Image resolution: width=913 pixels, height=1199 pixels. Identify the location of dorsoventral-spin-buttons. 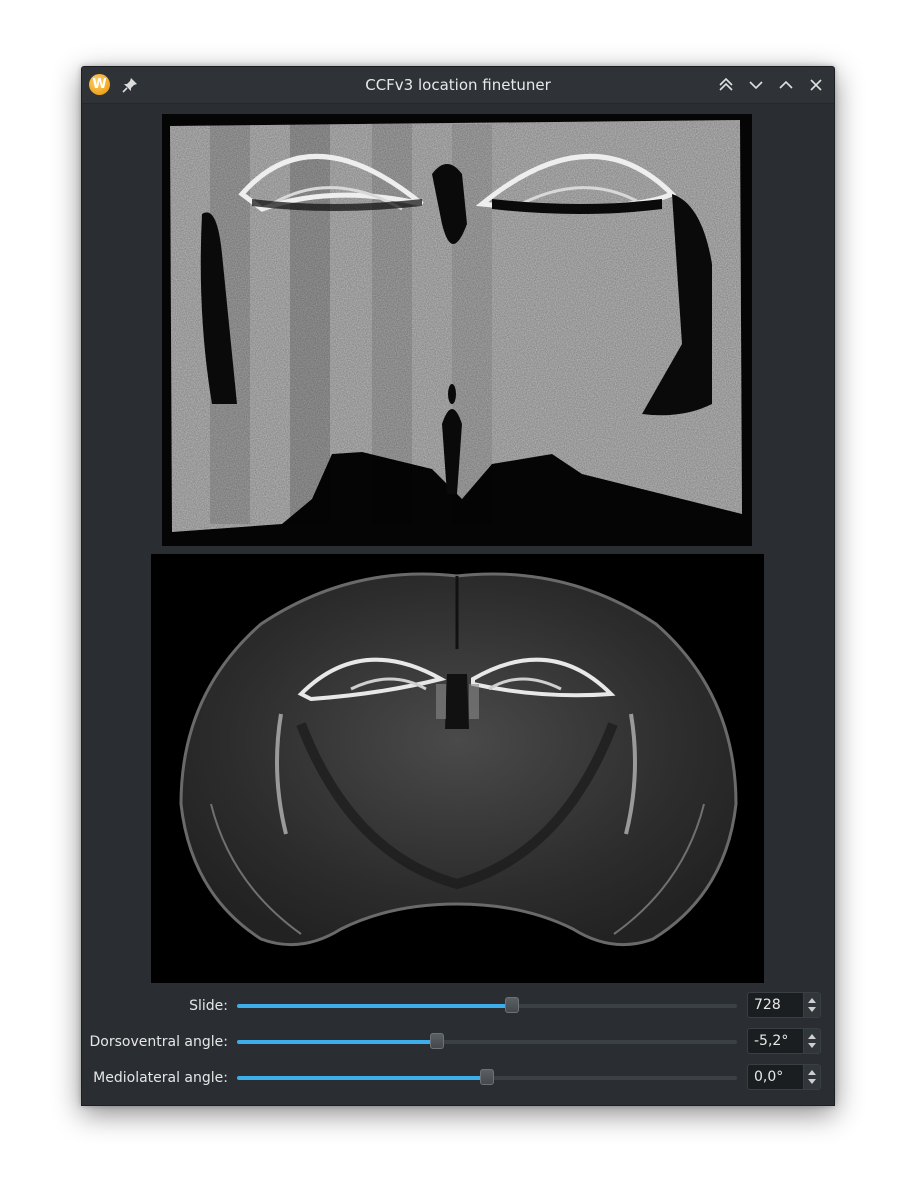
(811, 1041).